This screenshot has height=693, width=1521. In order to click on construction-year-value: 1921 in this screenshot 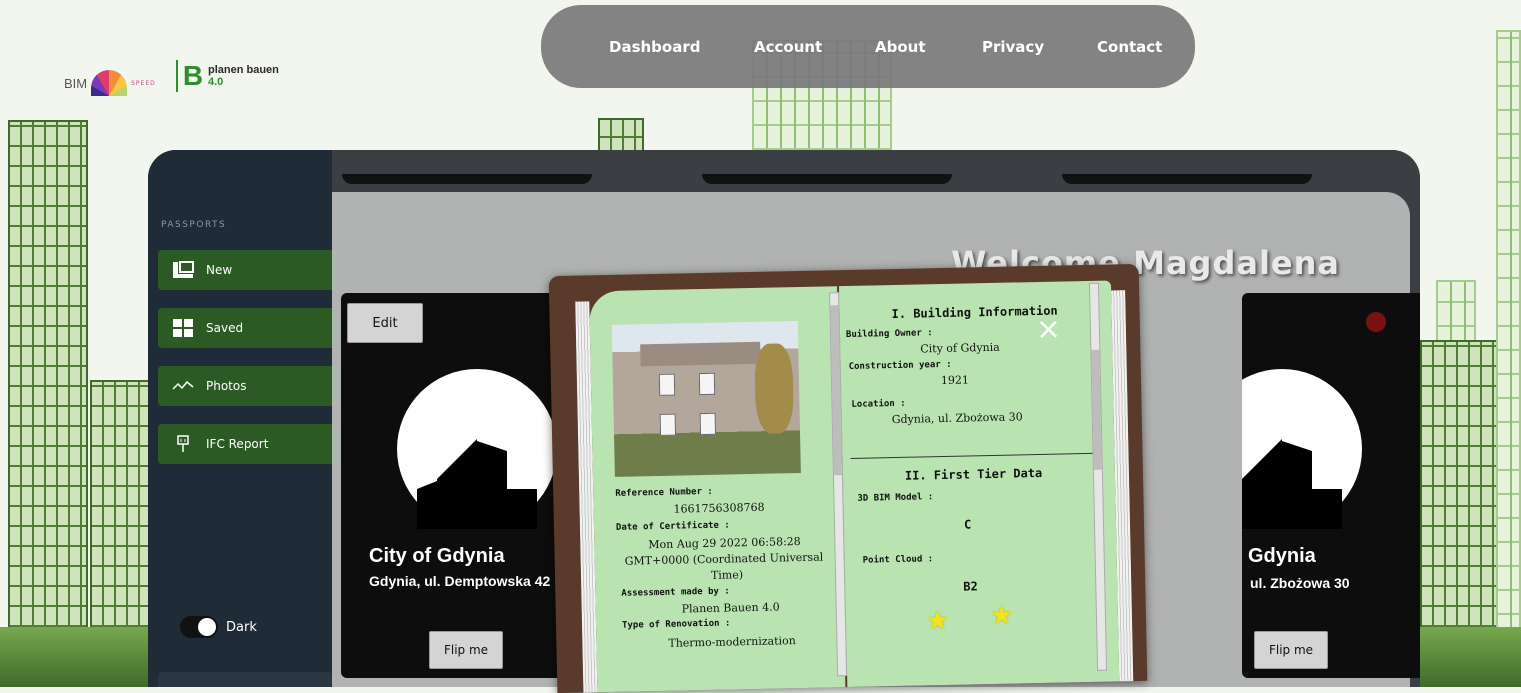, I will do `click(955, 380)`.